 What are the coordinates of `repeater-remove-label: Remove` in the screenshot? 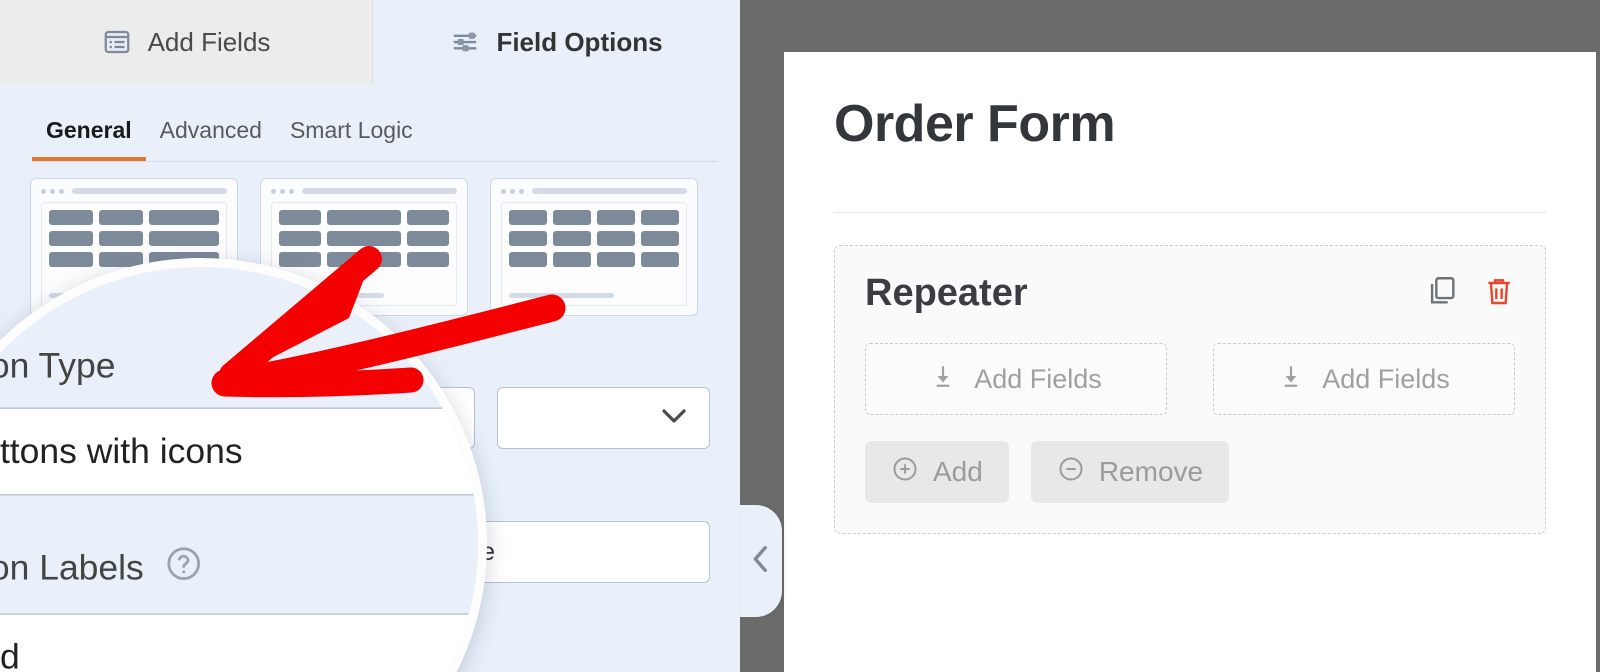 It's located at (1151, 471).